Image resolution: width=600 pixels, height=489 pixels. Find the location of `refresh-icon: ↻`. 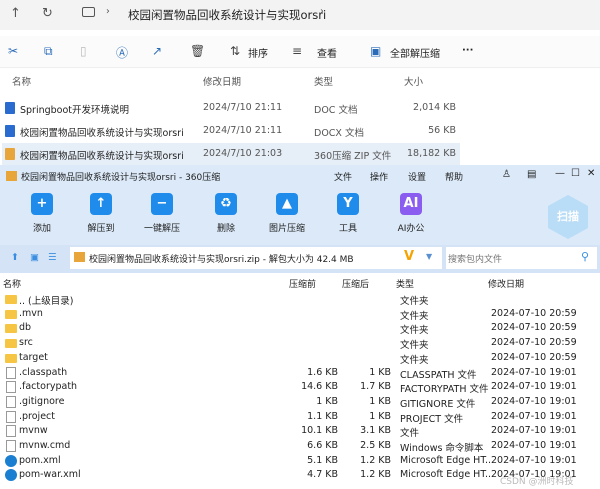

refresh-icon: ↻ is located at coordinates (47, 13).